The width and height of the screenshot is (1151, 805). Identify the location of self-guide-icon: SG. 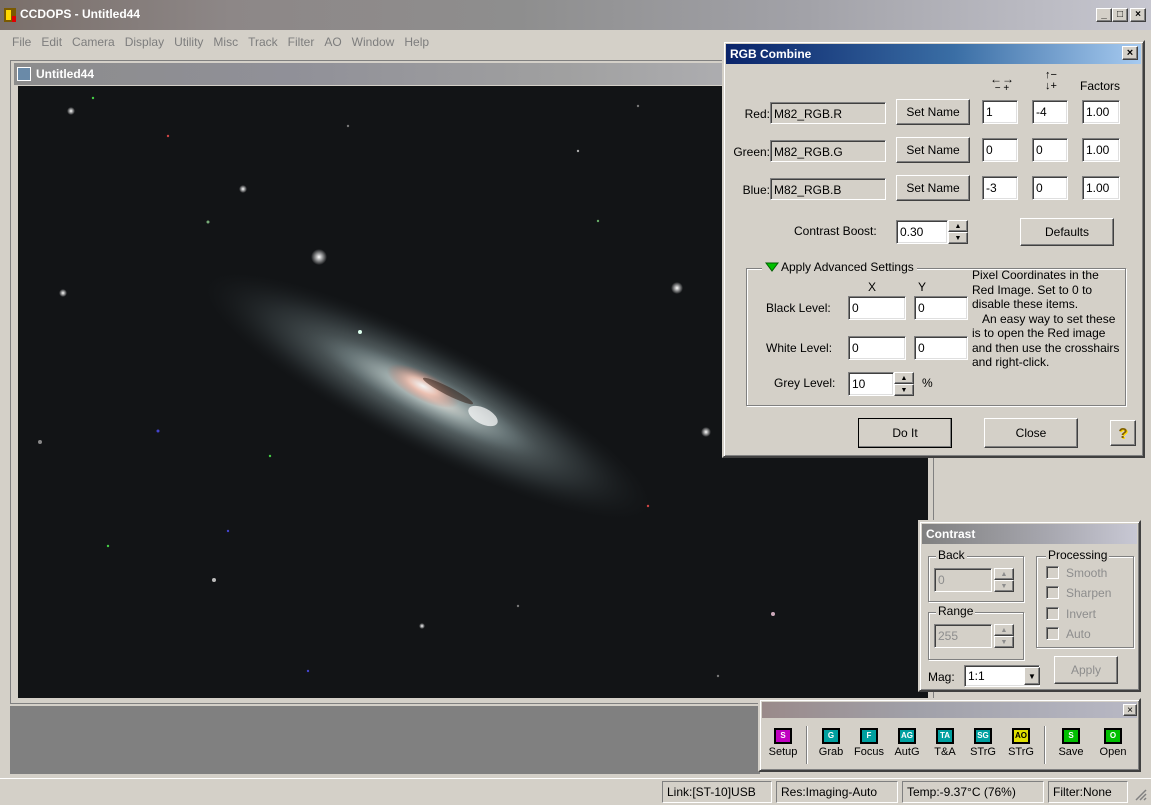
(983, 736).